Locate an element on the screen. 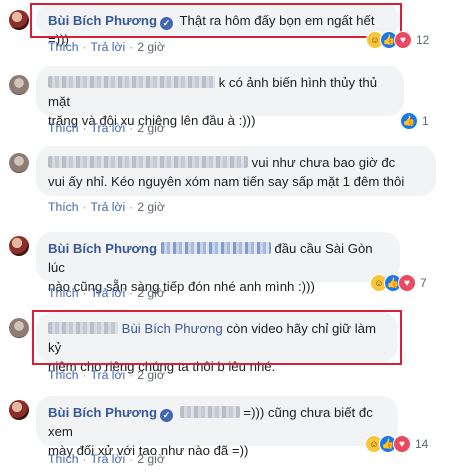 This screenshot has width=453, height=474. like-icon: 👍 is located at coordinates (409, 121).